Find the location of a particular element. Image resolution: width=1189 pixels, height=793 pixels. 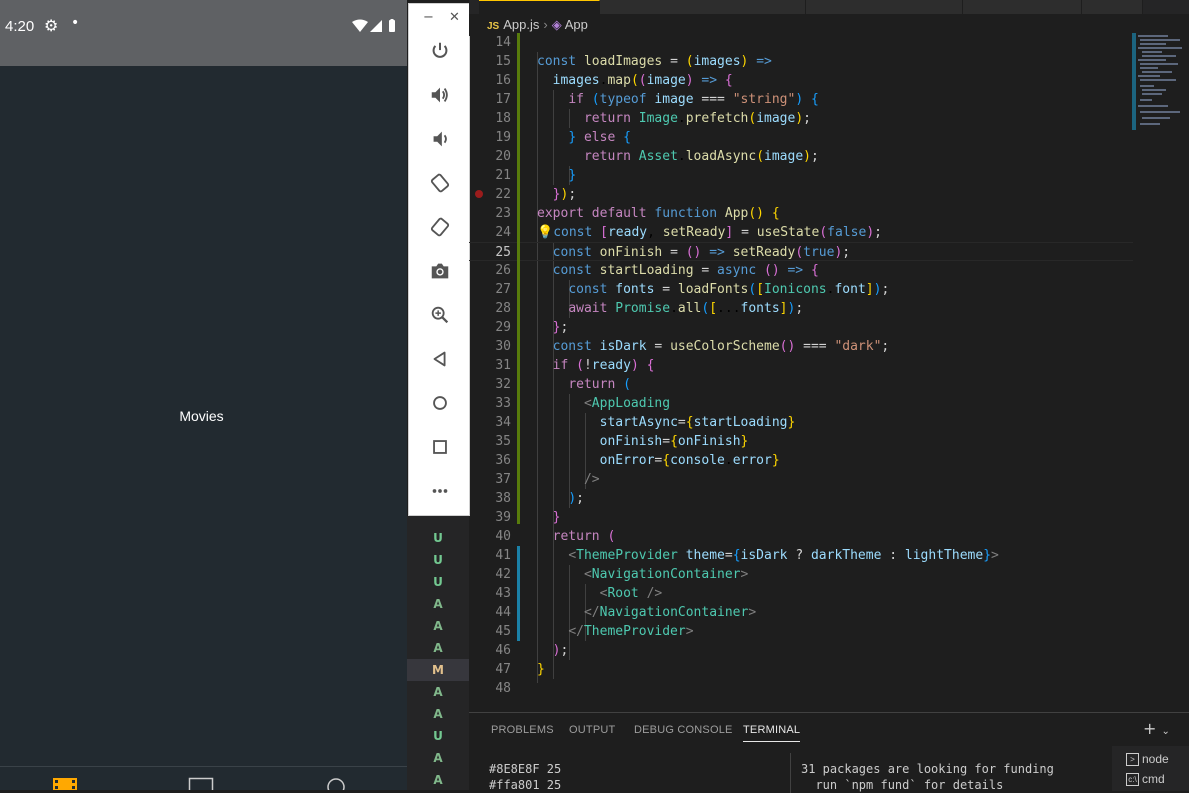

line-number: 43 is located at coordinates (503, 593).